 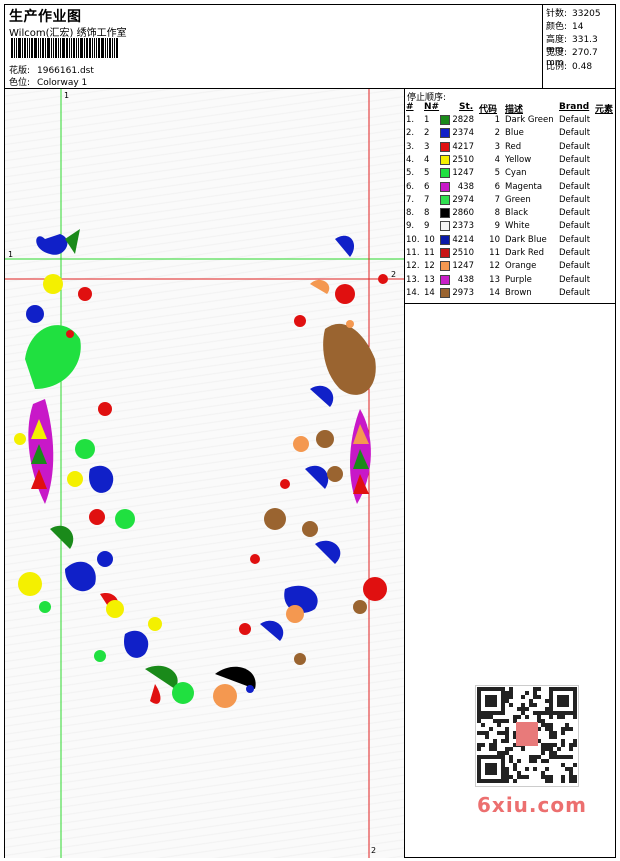 I want to click on row-description: Cyan, so click(x=516, y=173).